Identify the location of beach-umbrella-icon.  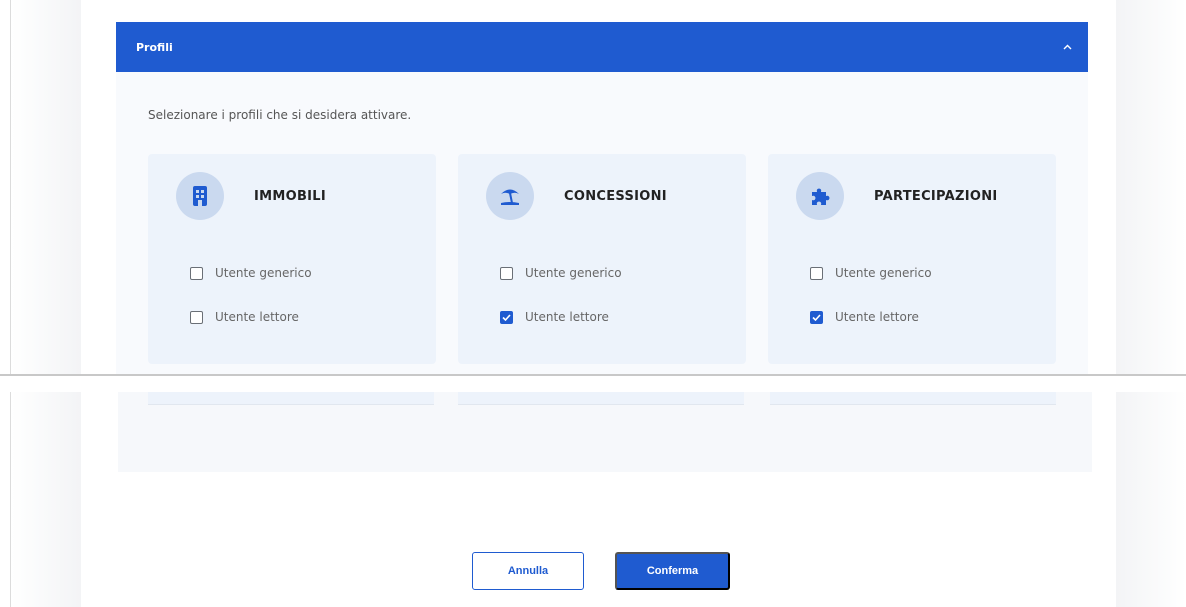
(510, 196).